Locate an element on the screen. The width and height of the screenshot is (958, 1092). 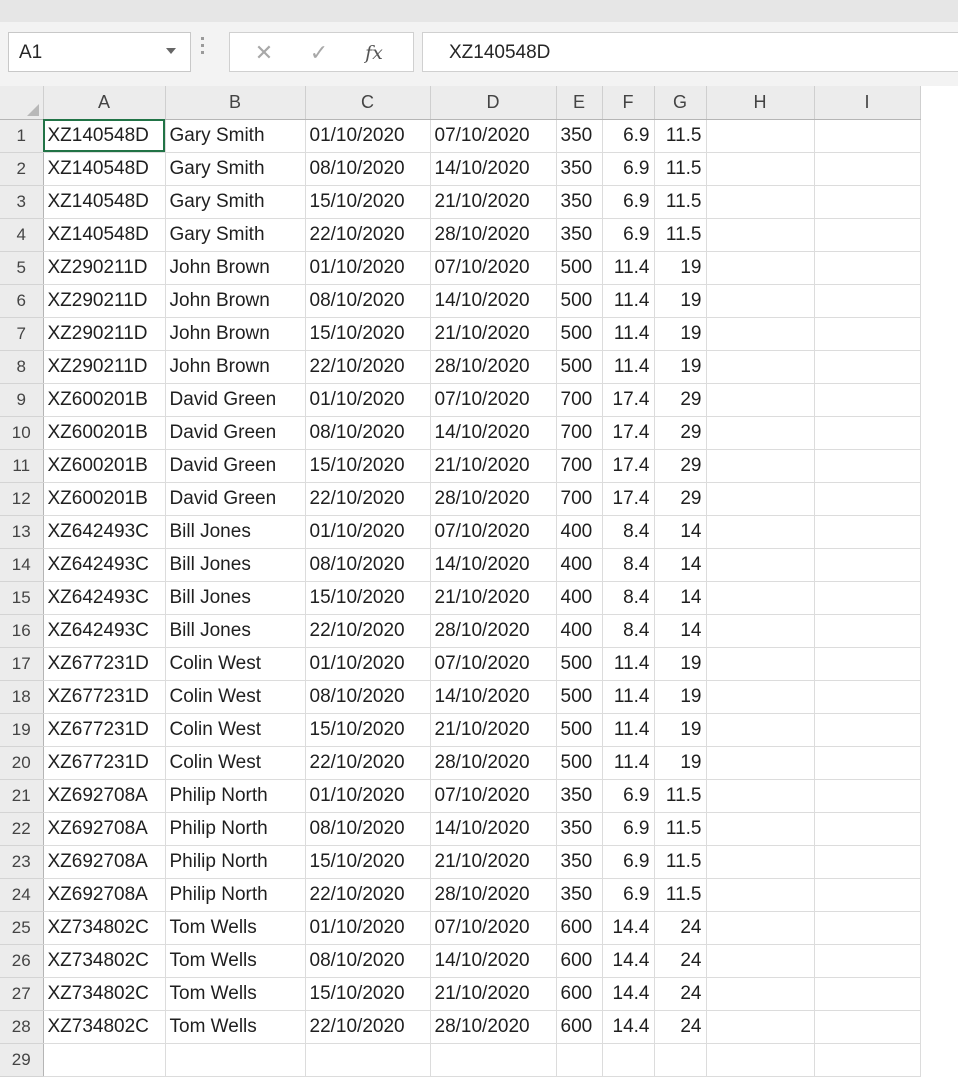
row-header: 17 is located at coordinates (22, 664).